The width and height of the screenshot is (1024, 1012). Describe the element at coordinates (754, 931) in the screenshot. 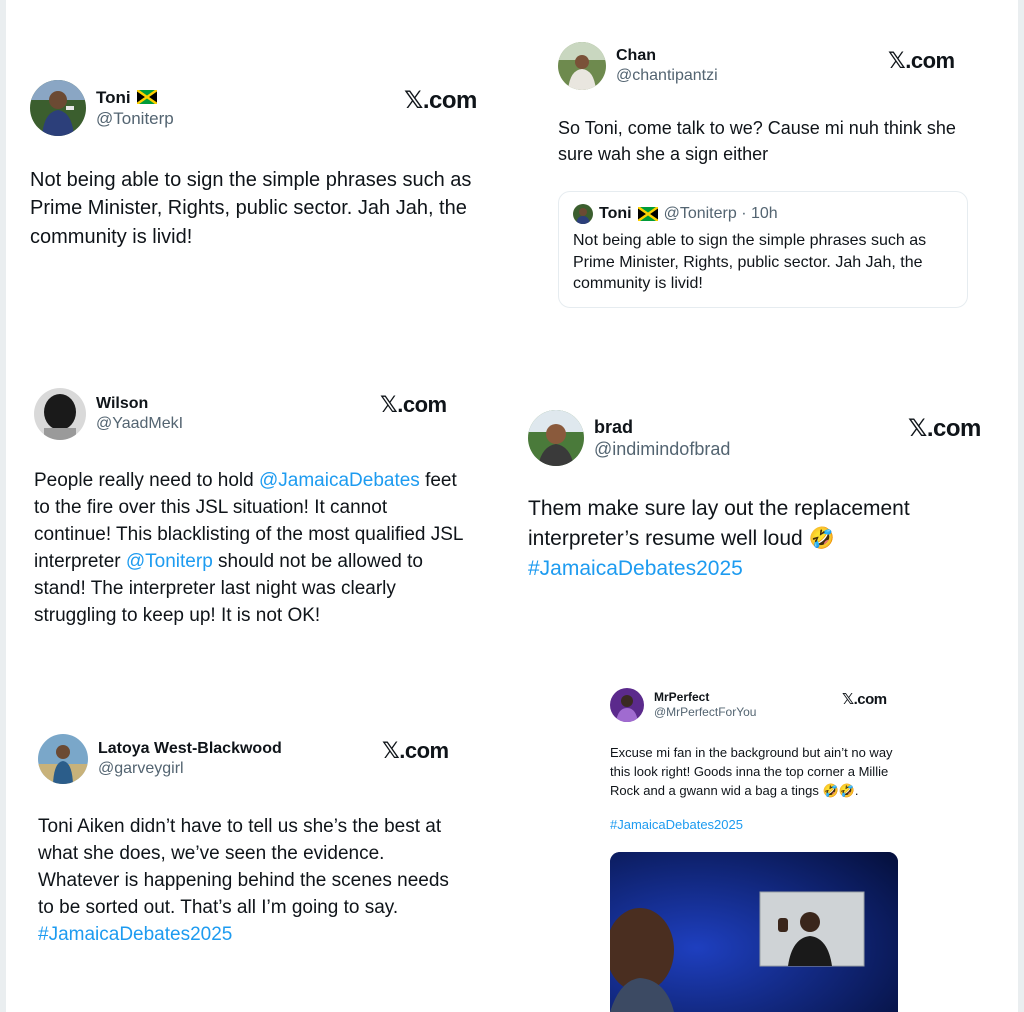

I see `tweet-media-image` at that location.